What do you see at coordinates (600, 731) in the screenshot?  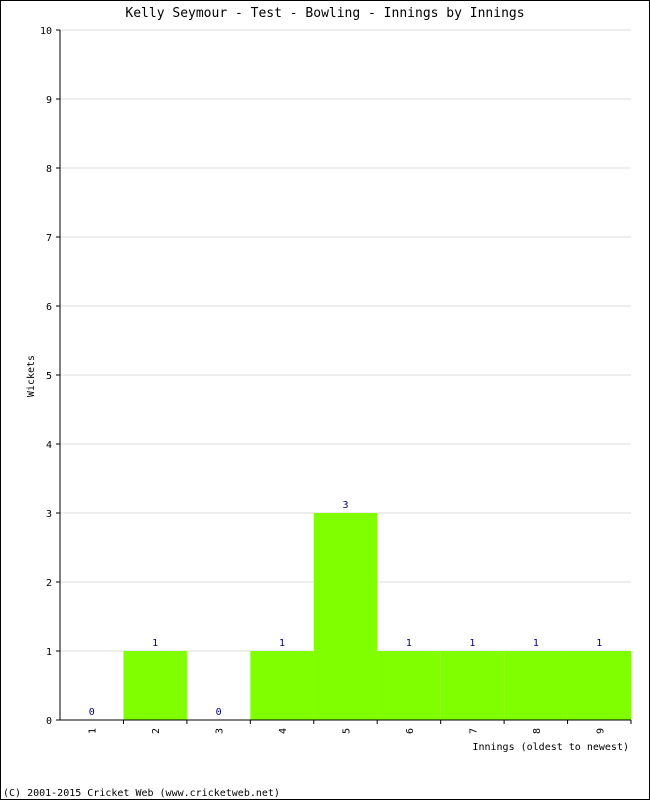 I see `x-tick-label: 9` at bounding box center [600, 731].